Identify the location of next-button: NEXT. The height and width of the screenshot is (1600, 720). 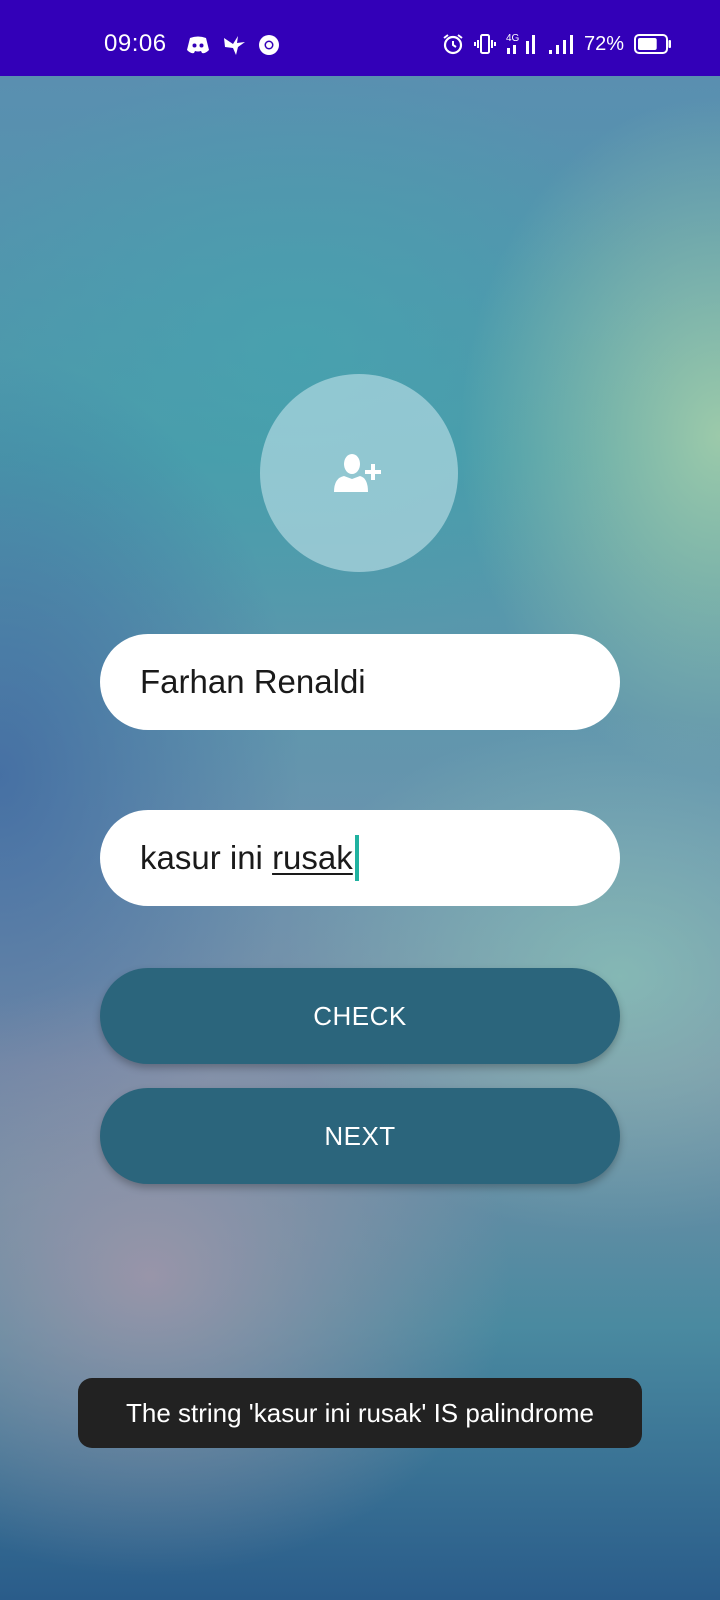
(360, 1136).